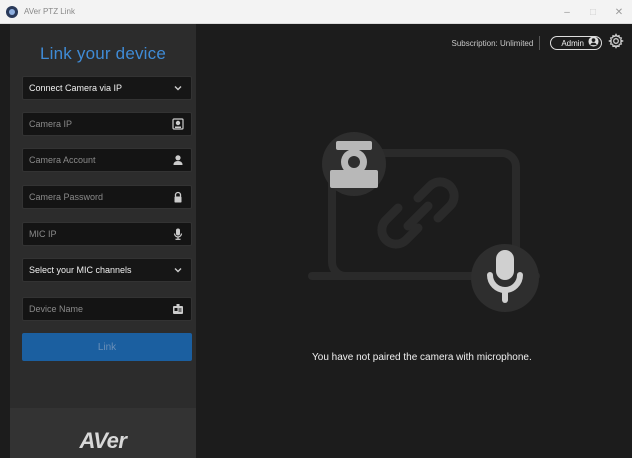 This screenshot has width=632, height=458. What do you see at coordinates (492, 43) in the screenshot?
I see `subscription-status: Subscription: Unlimited` at bounding box center [492, 43].